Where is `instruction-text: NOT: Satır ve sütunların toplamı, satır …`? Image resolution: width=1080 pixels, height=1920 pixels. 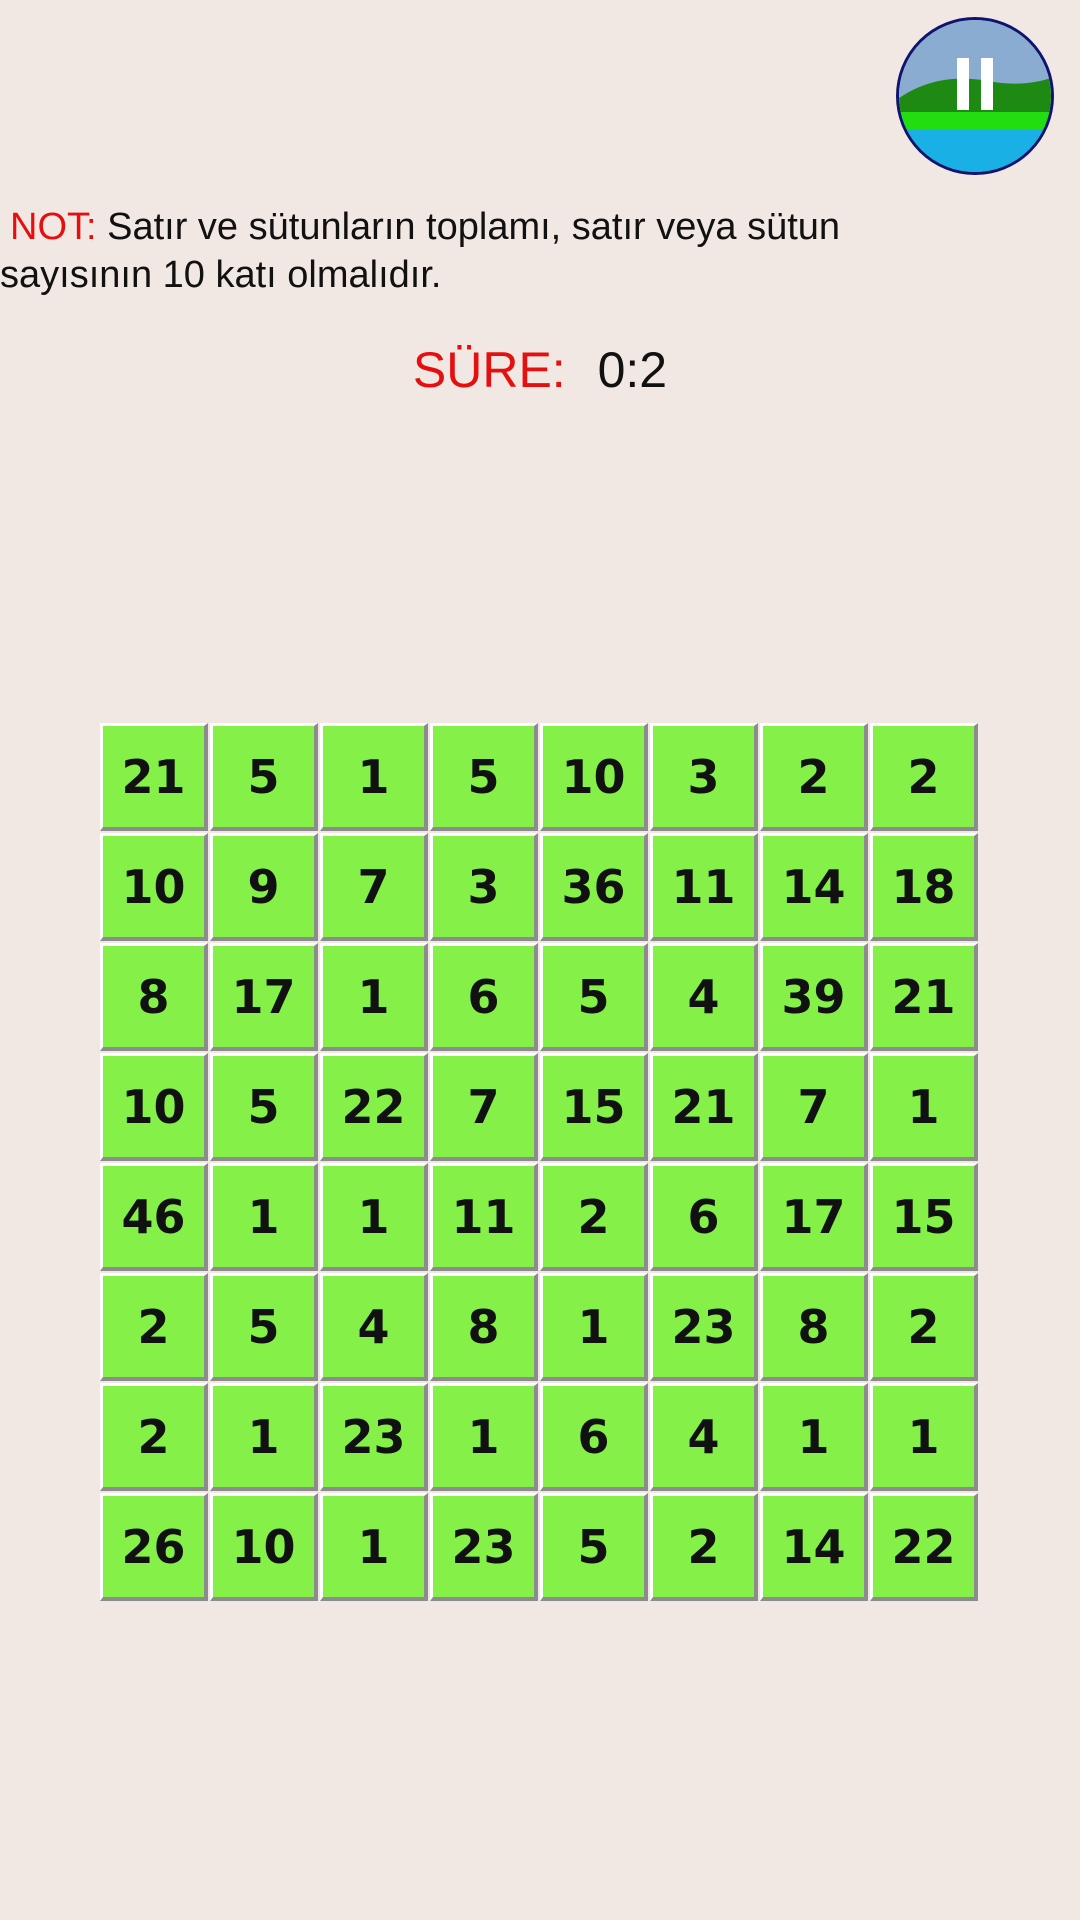
instruction-text: NOT: Satır ve sütunların toplamı, satır … is located at coordinates (480, 251).